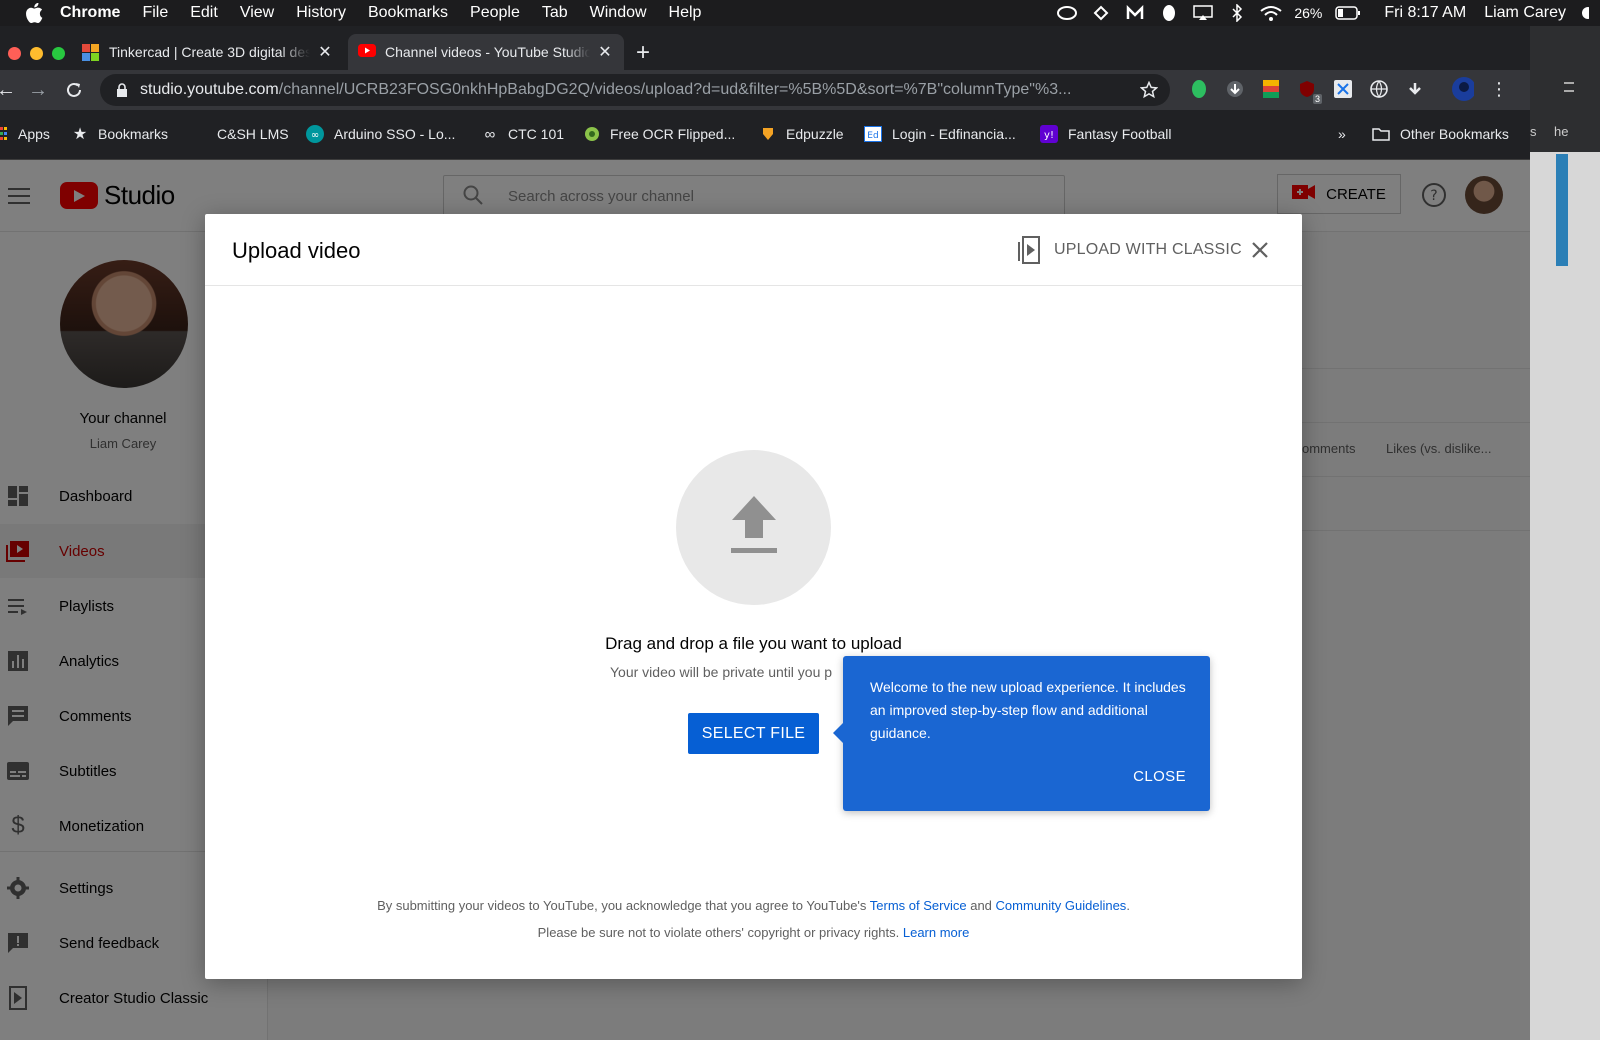 This screenshot has height=1040, width=1600. Describe the element at coordinates (1169, 13) in the screenshot. I see `evernote-icon` at that location.